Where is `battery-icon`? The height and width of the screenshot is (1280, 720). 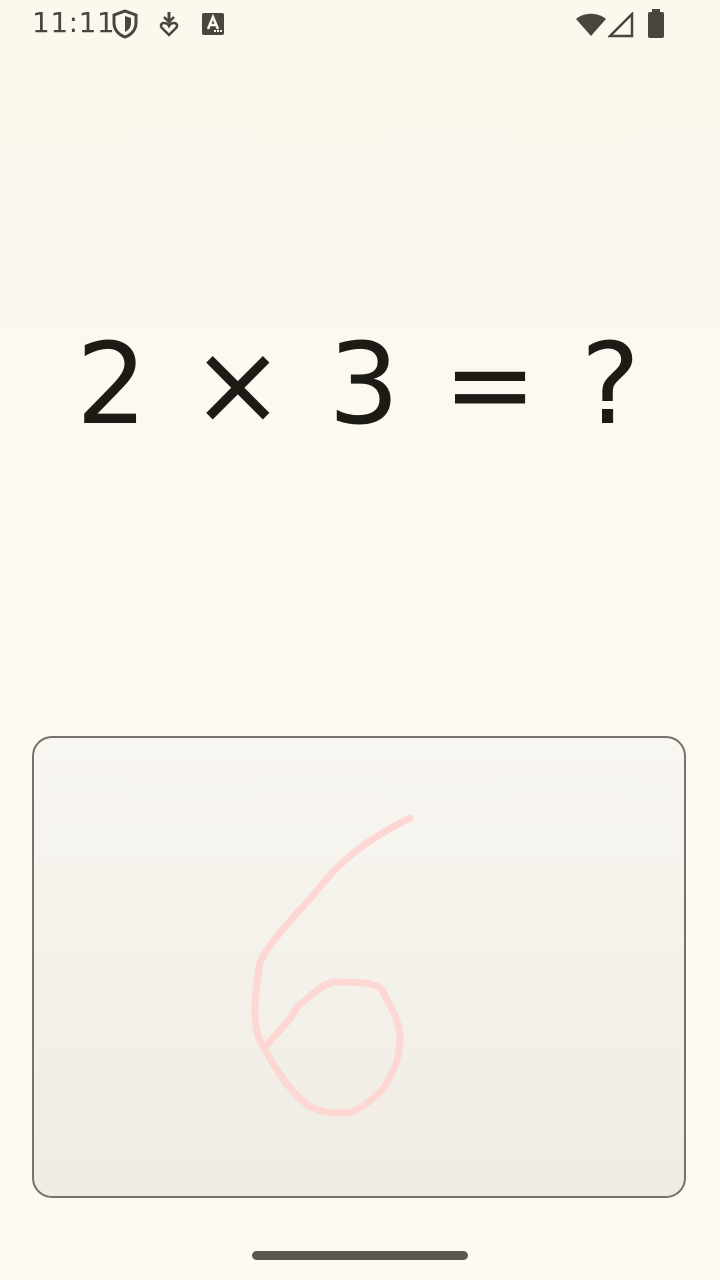
battery-icon is located at coordinates (656, 26).